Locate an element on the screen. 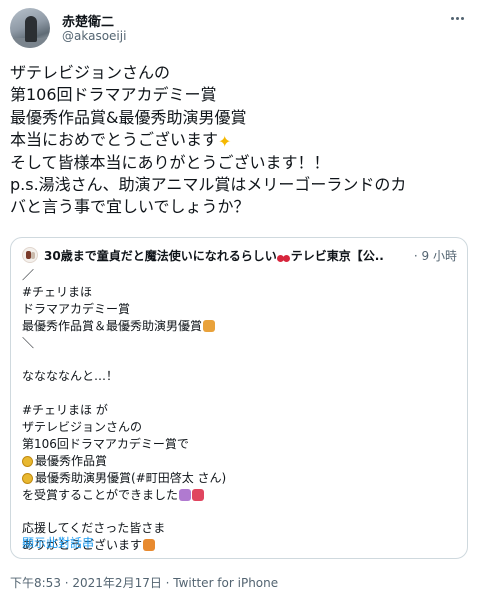  tweet-text-line: バと言う事で宜しいでしょうか？ is located at coordinates (130, 207).